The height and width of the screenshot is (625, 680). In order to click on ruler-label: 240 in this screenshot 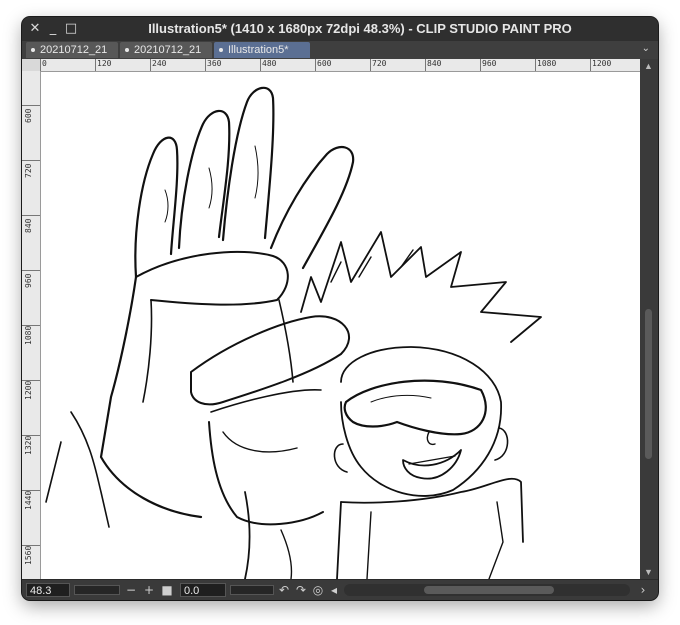, I will do `click(159, 63)`.